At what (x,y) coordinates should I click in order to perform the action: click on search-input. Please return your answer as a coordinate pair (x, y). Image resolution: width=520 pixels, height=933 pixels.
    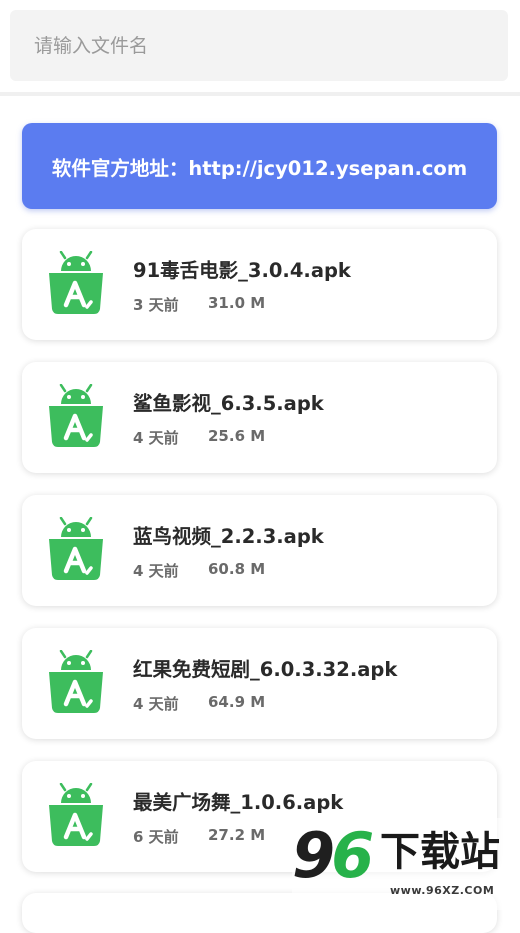
    Looking at the image, I should click on (271, 45).